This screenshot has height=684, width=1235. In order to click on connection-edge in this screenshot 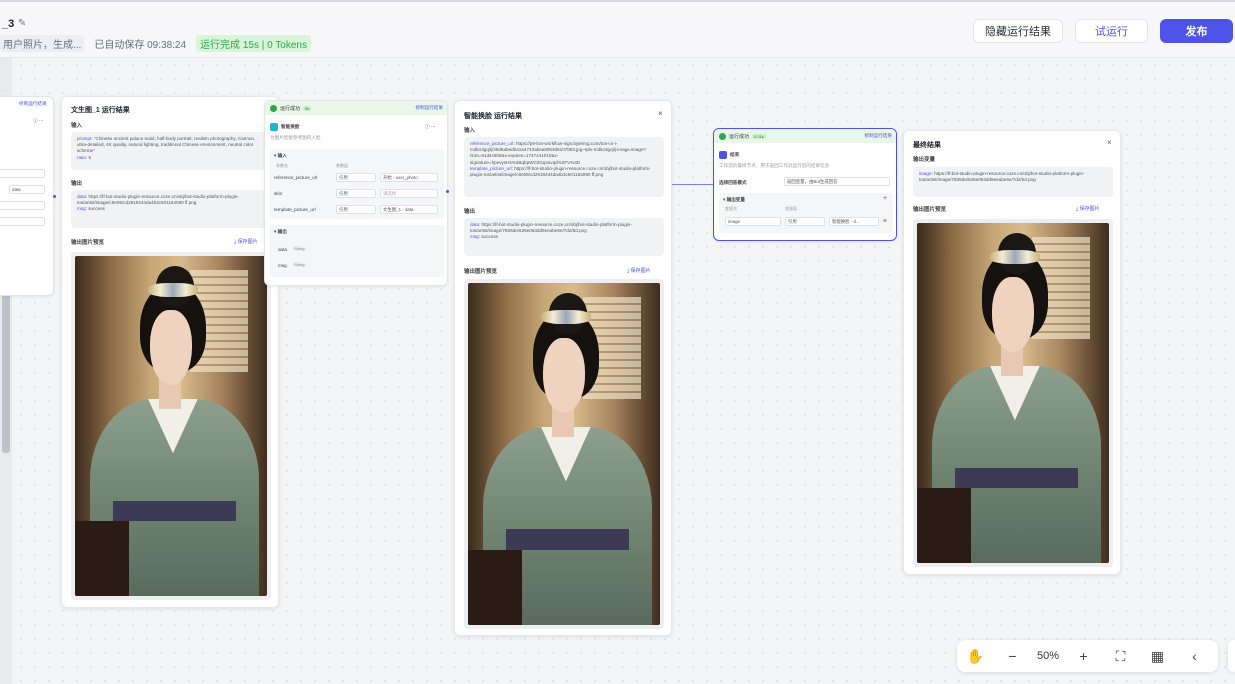, I will do `click(693, 184)`.